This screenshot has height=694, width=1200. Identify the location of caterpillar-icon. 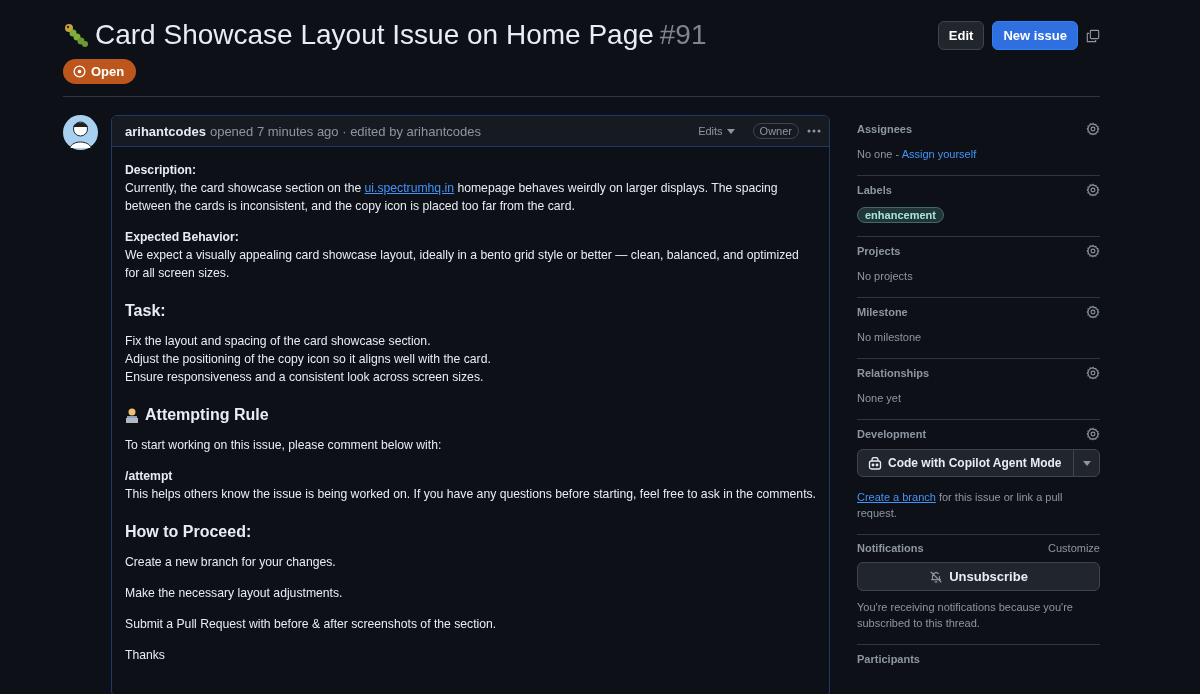
(76, 35).